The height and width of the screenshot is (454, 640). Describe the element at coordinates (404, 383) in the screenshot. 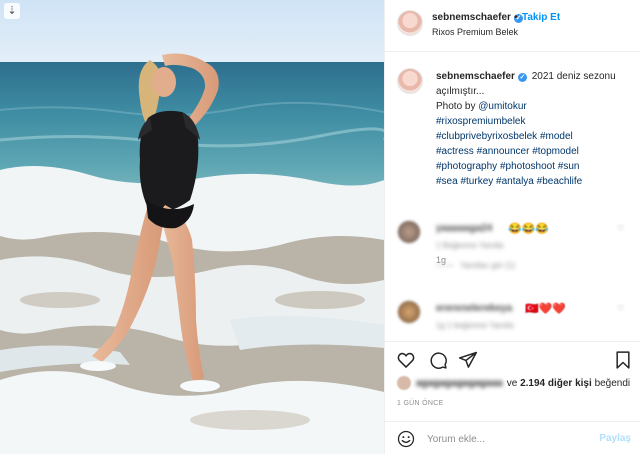

I see `liker-avatar` at that location.